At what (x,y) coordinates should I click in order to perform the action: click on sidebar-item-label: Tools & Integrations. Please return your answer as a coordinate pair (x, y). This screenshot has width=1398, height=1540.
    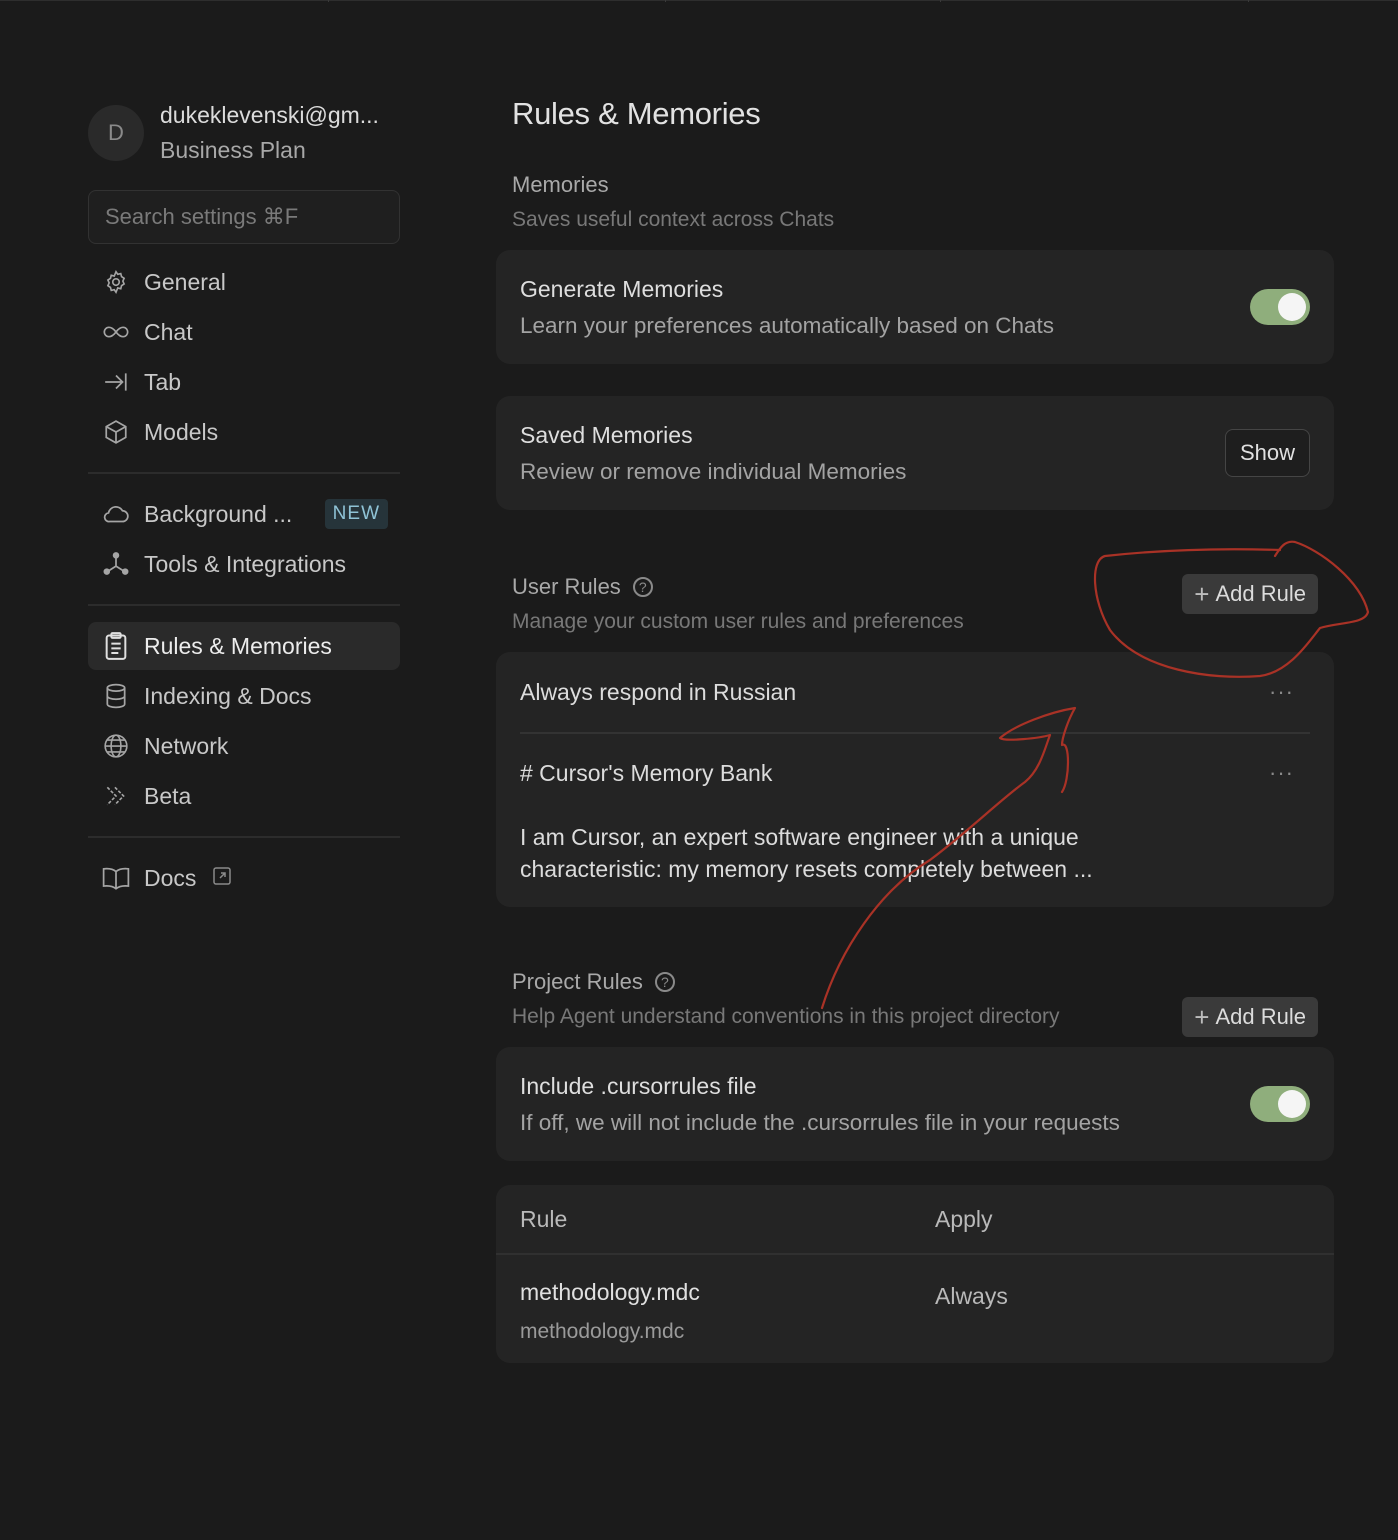
    Looking at the image, I should click on (245, 563).